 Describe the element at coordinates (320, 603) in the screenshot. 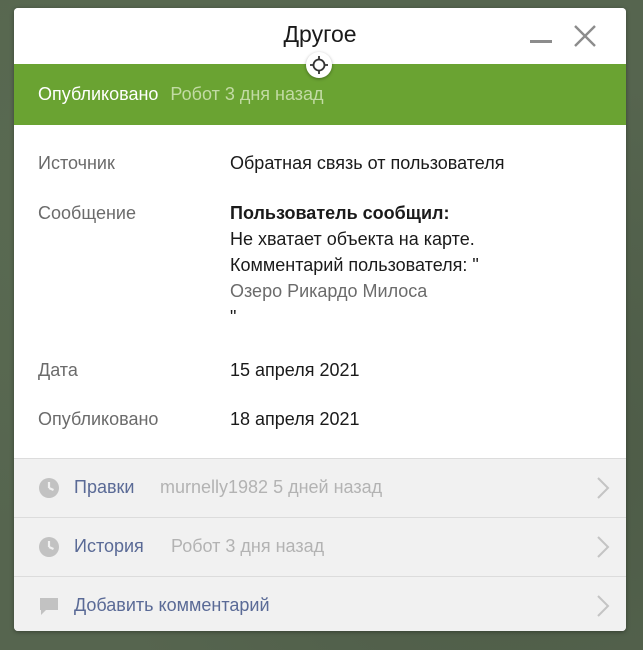

I see `add-comment-item: Добавить комментарий` at that location.